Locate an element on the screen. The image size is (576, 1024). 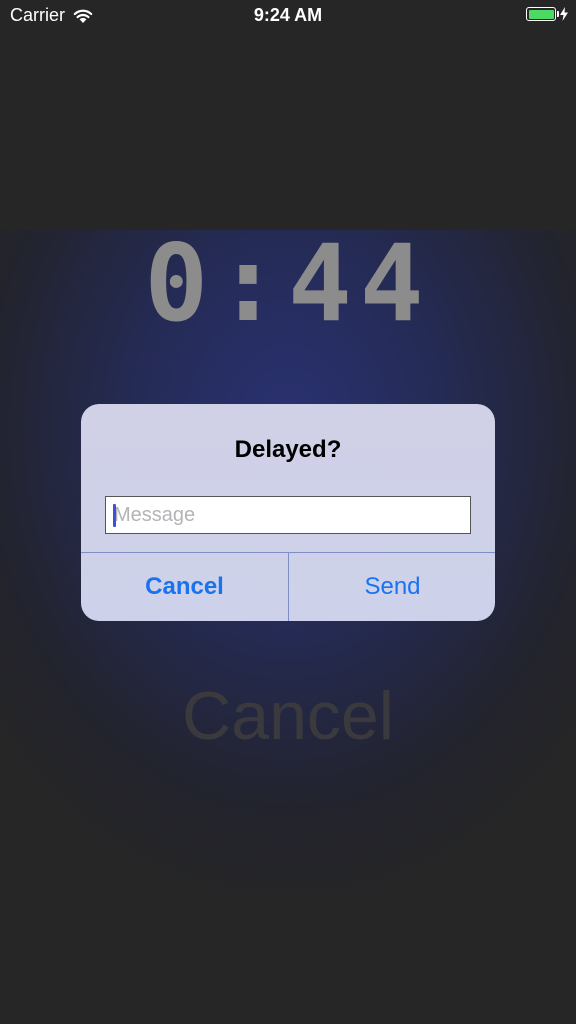
alert-send-button: Send is located at coordinates (392, 587).